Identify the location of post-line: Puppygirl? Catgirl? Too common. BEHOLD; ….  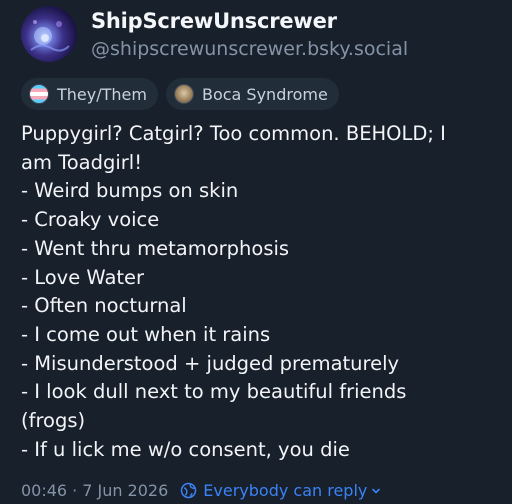
(233, 133).